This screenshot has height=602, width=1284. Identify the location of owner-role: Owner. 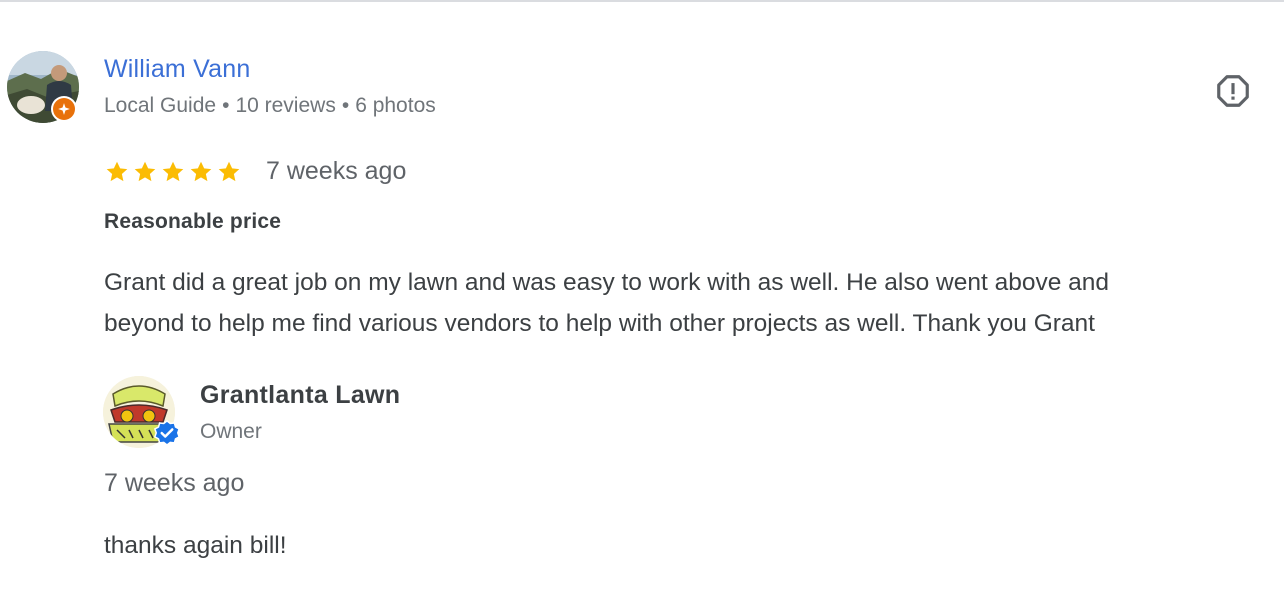
(231, 431).